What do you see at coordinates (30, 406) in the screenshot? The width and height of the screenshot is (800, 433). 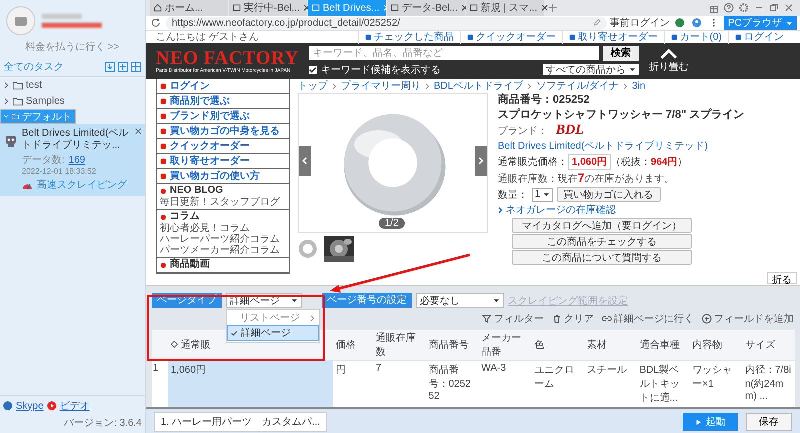 I see `footer-link: Skype` at bounding box center [30, 406].